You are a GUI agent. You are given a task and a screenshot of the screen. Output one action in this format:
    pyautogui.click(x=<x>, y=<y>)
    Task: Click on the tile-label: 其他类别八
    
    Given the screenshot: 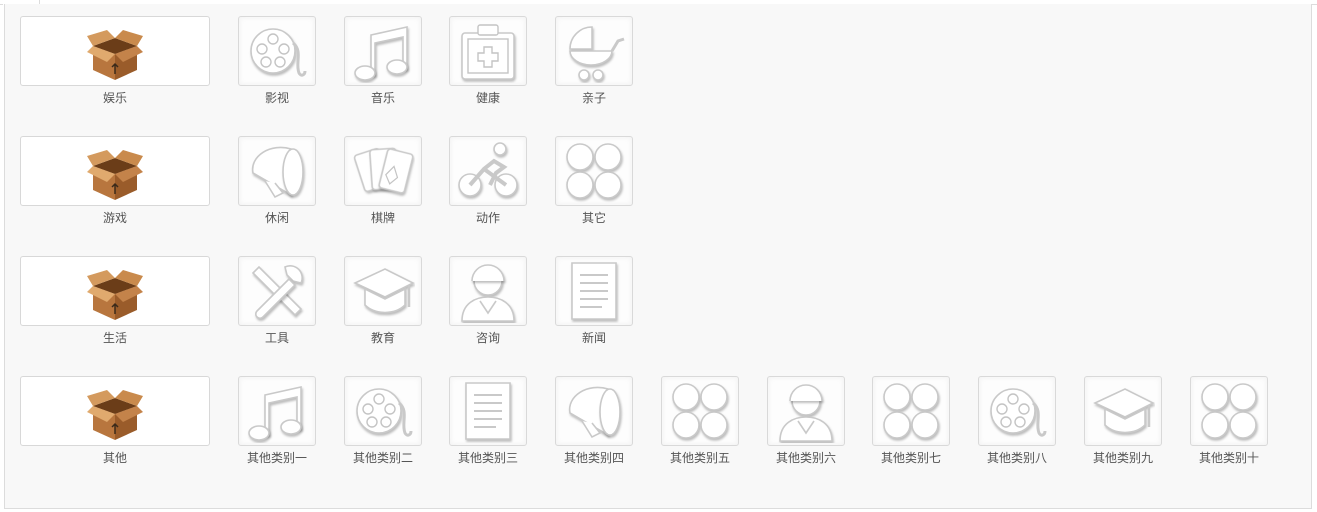 What is the action you would take?
    pyautogui.click(x=1016, y=458)
    